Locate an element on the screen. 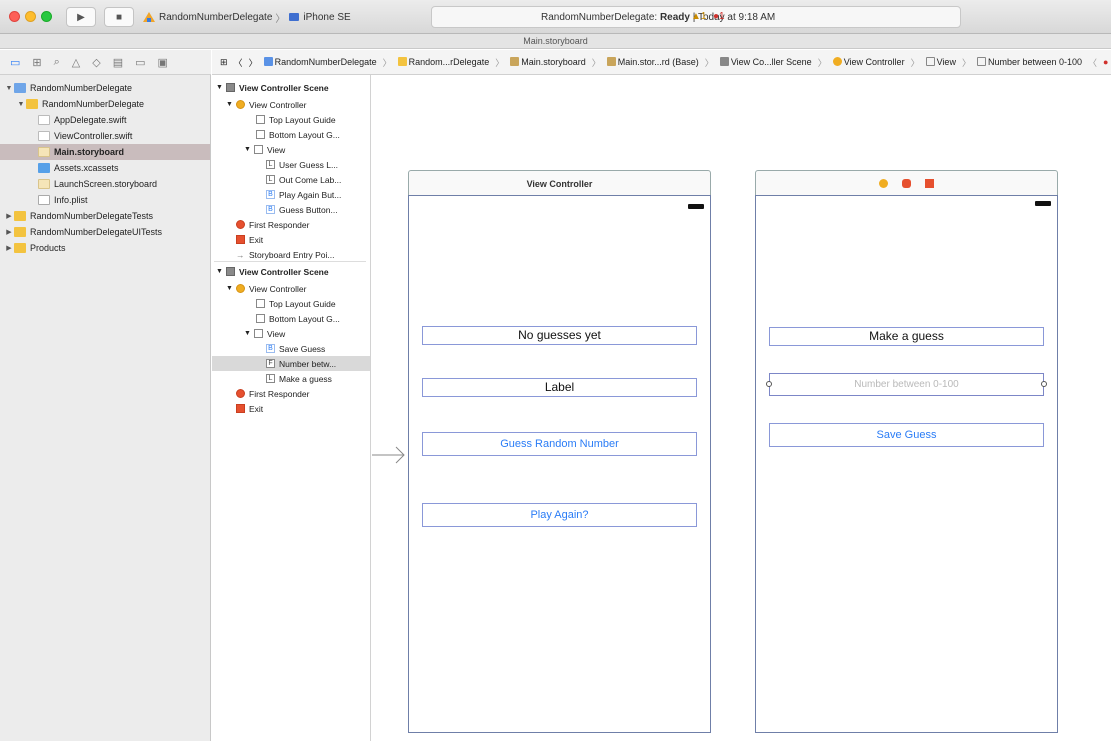 The width and height of the screenshot is (1111, 741). vc2-title-bar is located at coordinates (906, 183).